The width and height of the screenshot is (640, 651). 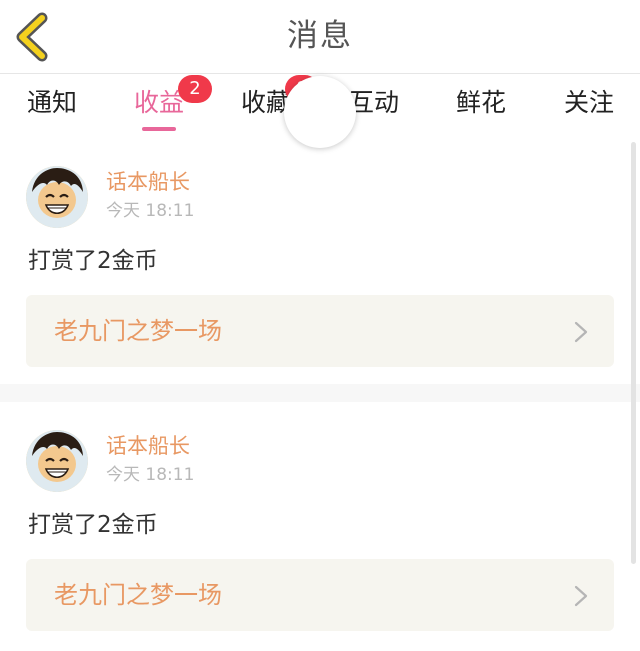 I want to click on tab-earnings: 收益 2, so click(x=160, y=103).